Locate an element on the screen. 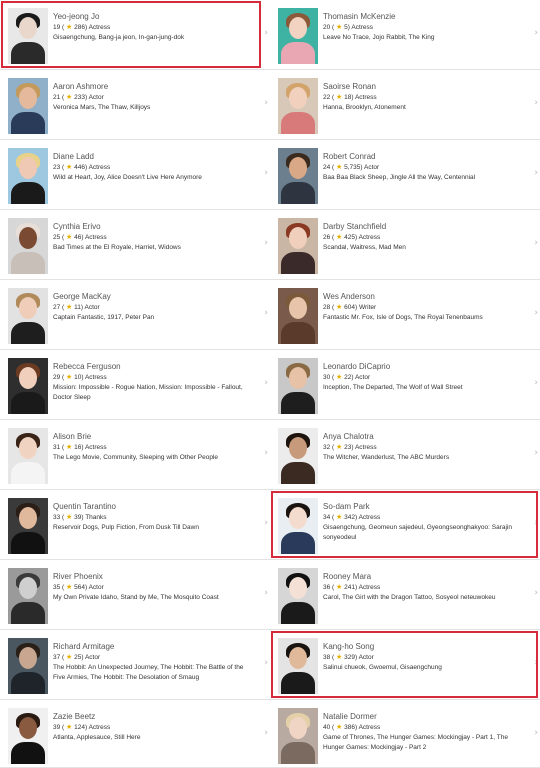 The height and width of the screenshot is (768, 540). person-name: Saoirse Ronan is located at coordinates (424, 86).